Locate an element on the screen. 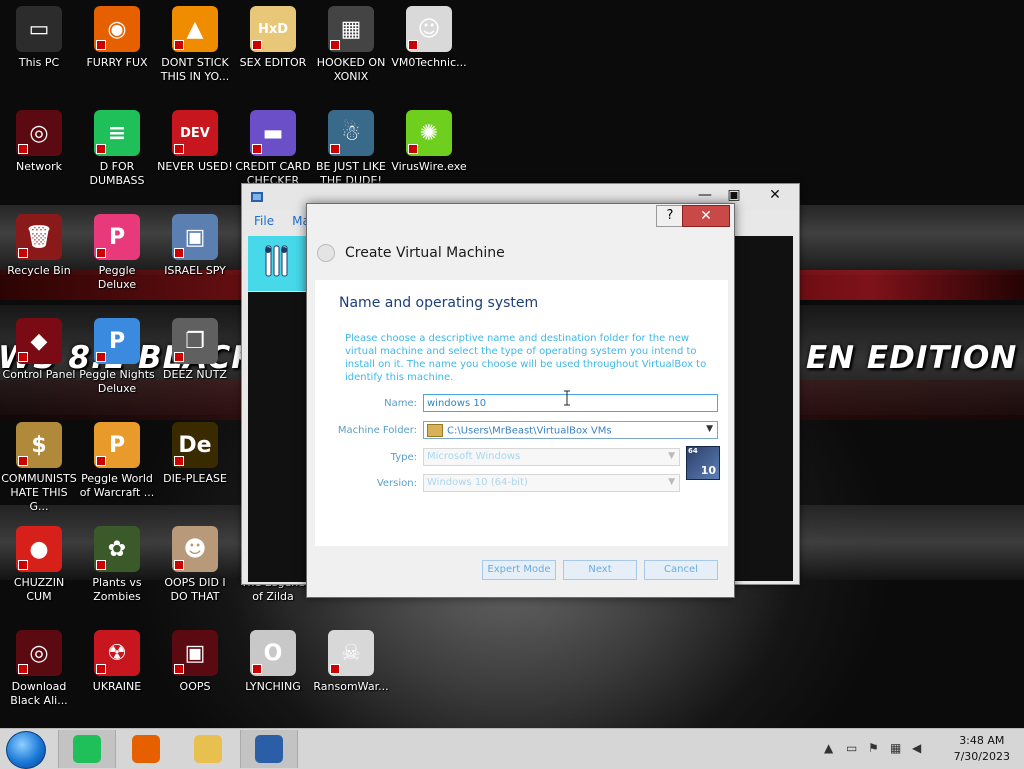 The height and width of the screenshot is (769, 1024). desktop-icon: ◉ FURRY FUX is located at coordinates (117, 38).